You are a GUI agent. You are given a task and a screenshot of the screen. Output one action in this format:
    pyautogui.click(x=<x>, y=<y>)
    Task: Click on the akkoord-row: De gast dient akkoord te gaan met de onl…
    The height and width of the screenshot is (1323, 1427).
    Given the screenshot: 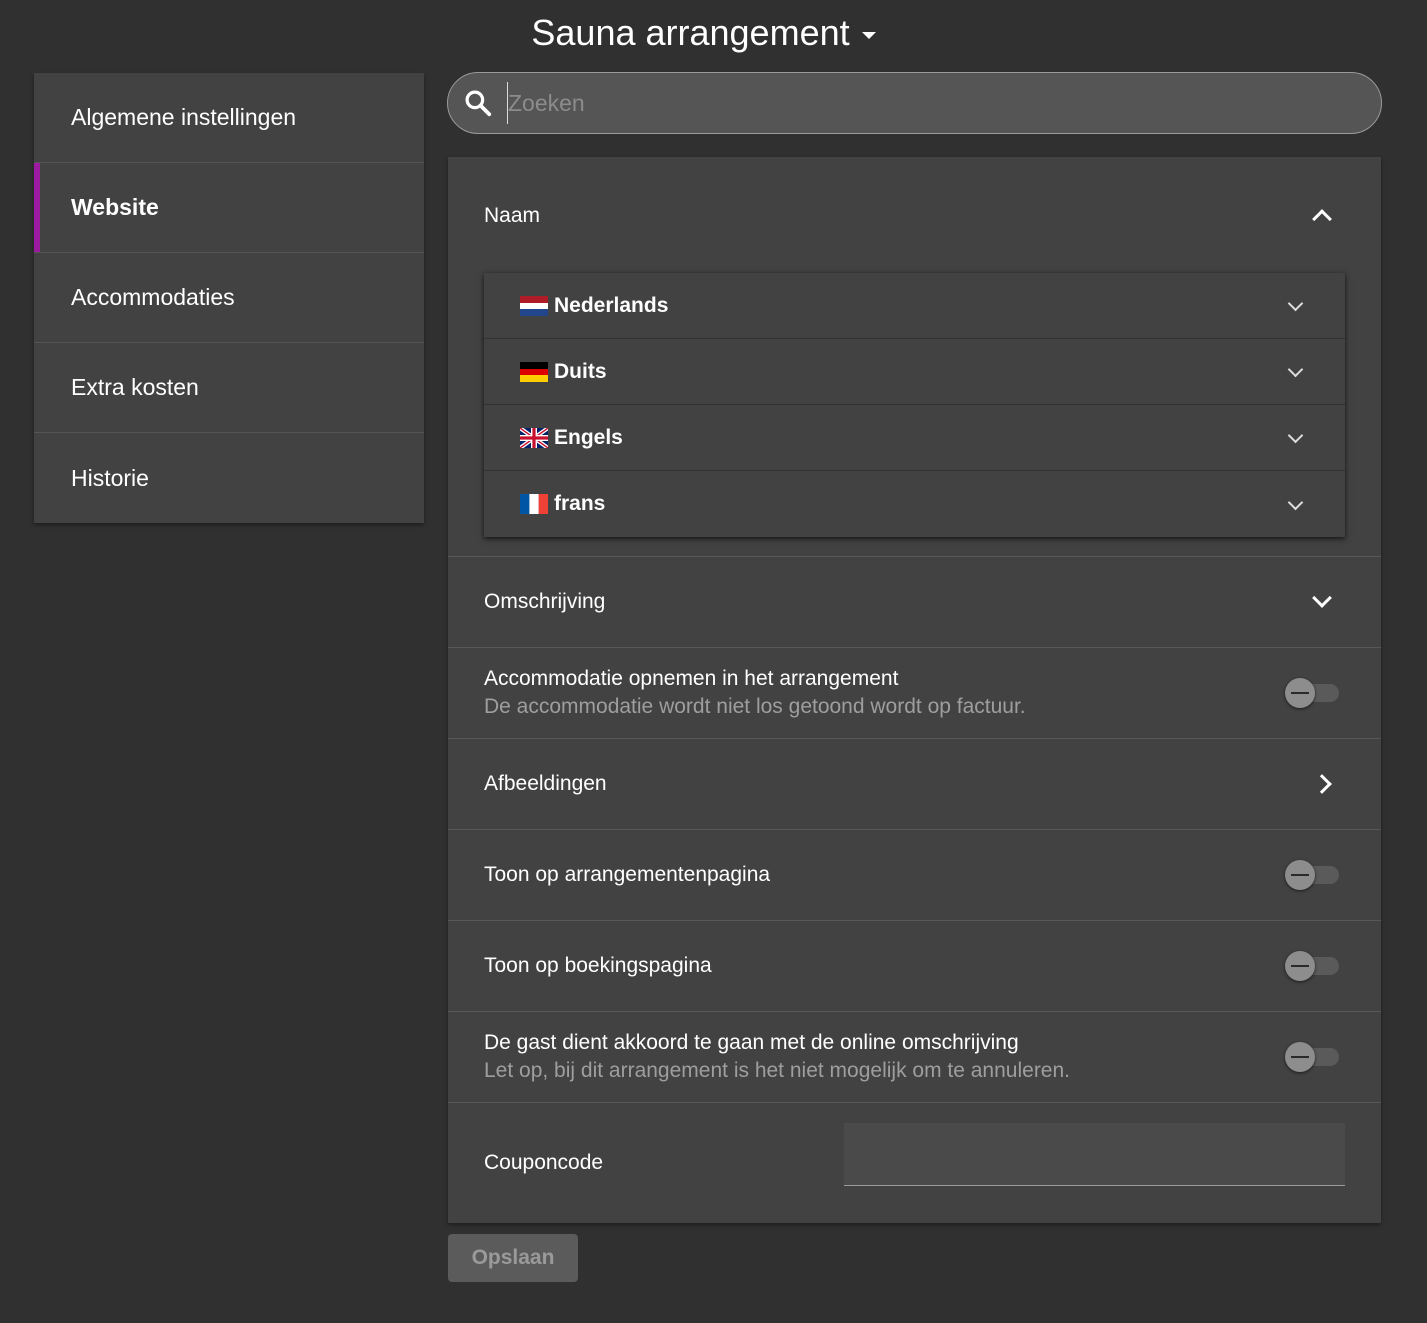 What is the action you would take?
    pyautogui.click(x=914, y=1057)
    